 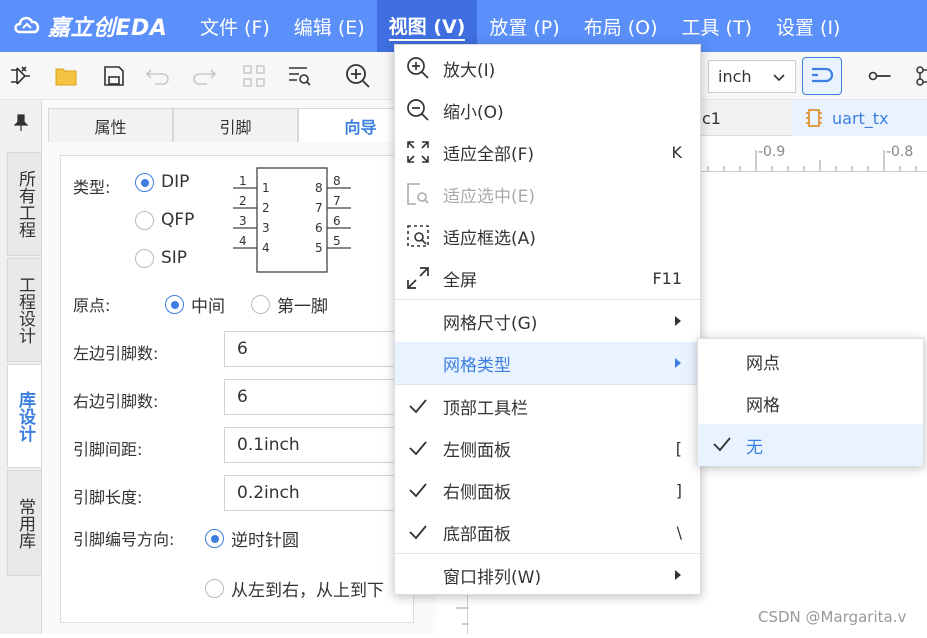 What do you see at coordinates (124, 539) in the screenshot?
I see `numbering-direction-label: 引脚编号方向:` at bounding box center [124, 539].